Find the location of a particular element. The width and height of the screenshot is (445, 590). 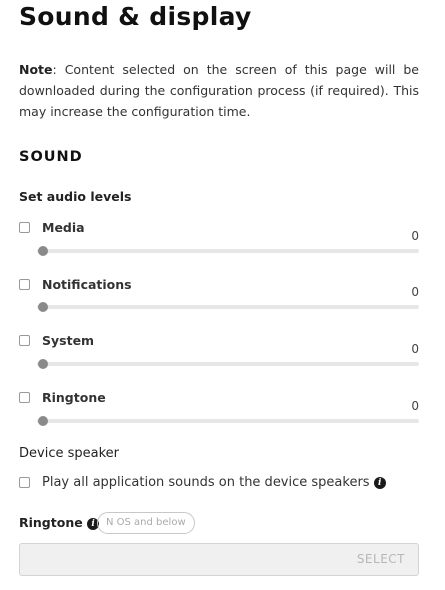

notifications-checkbox is located at coordinates (24, 284).